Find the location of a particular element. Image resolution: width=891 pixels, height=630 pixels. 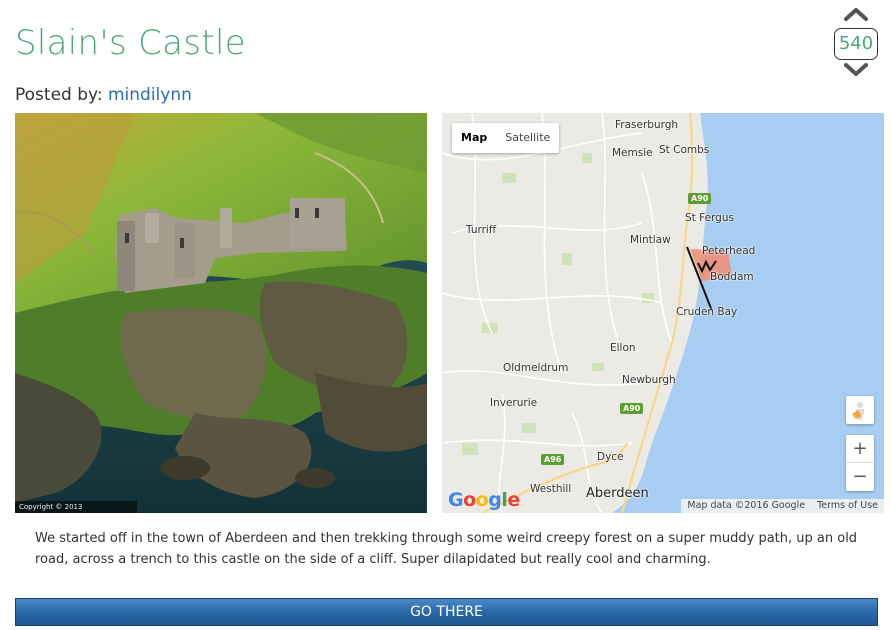

road-a90-south: A90 is located at coordinates (632, 408).